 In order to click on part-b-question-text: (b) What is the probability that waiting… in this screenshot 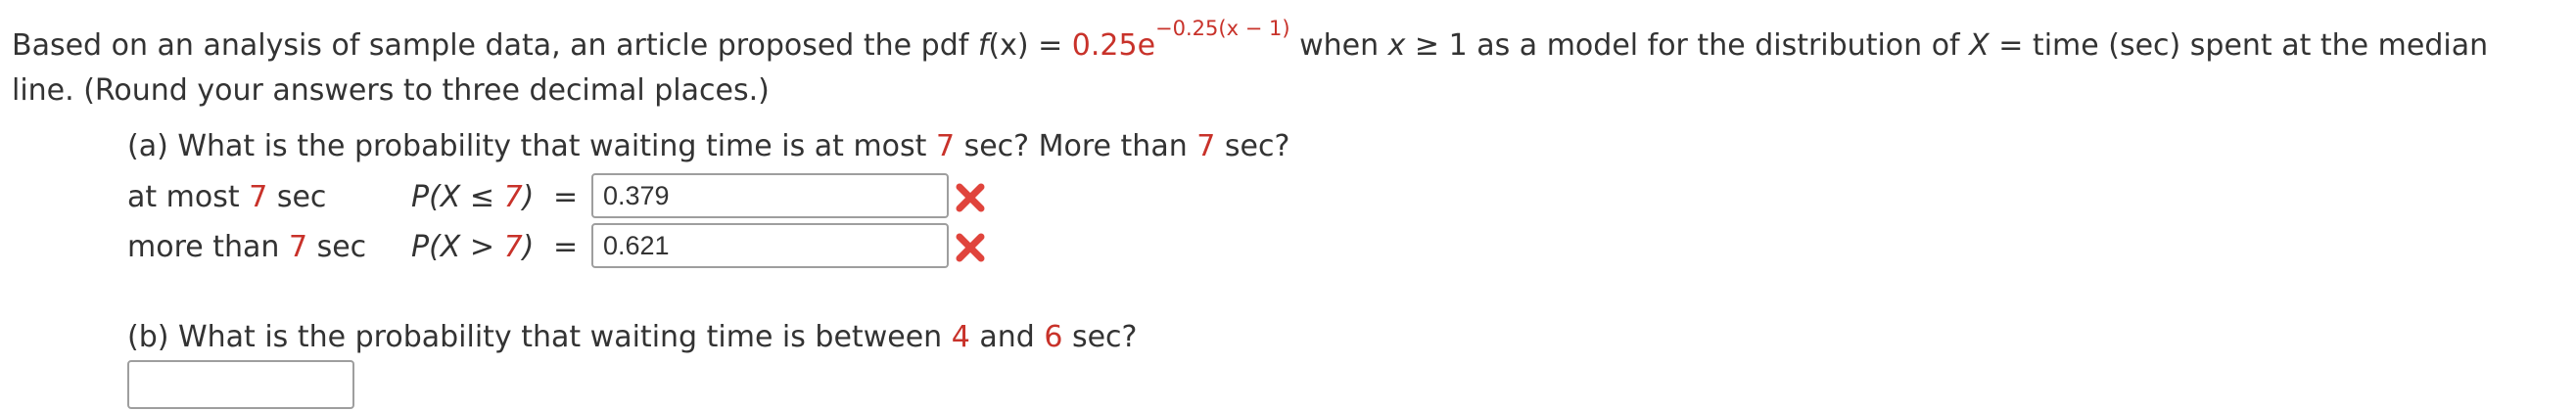, I will do `click(539, 337)`.